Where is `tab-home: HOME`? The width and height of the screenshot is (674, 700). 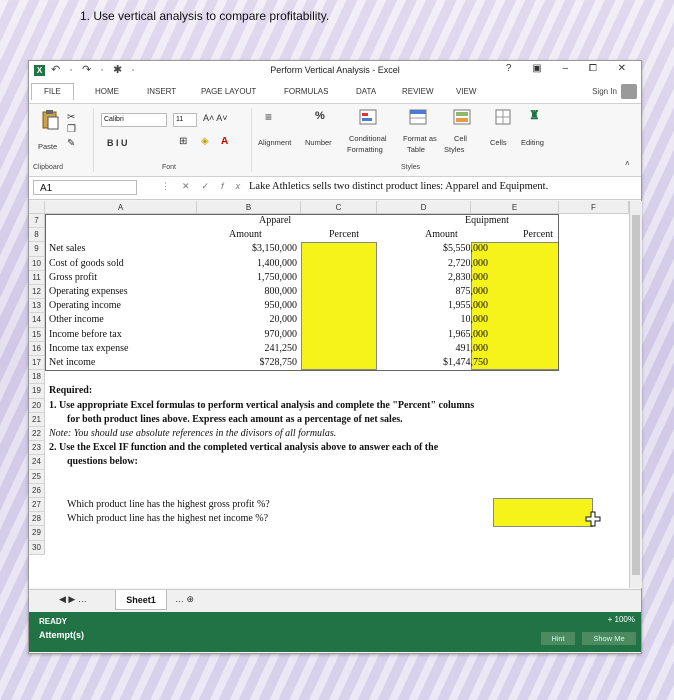 tab-home: HOME is located at coordinates (107, 91).